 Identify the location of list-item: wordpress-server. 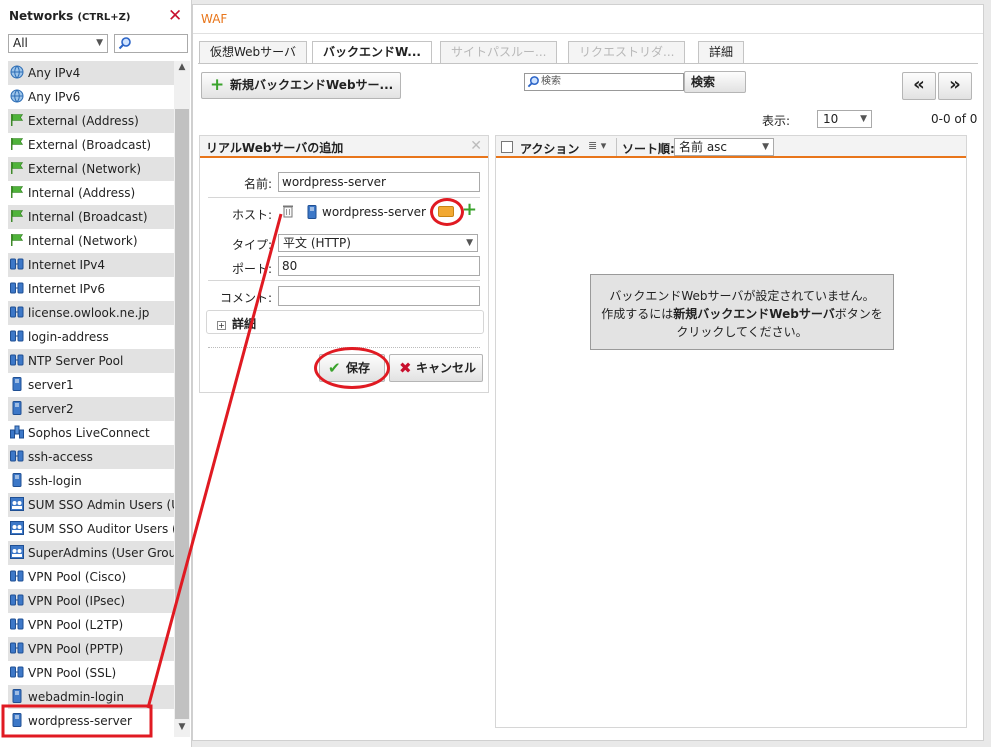
(91, 721).